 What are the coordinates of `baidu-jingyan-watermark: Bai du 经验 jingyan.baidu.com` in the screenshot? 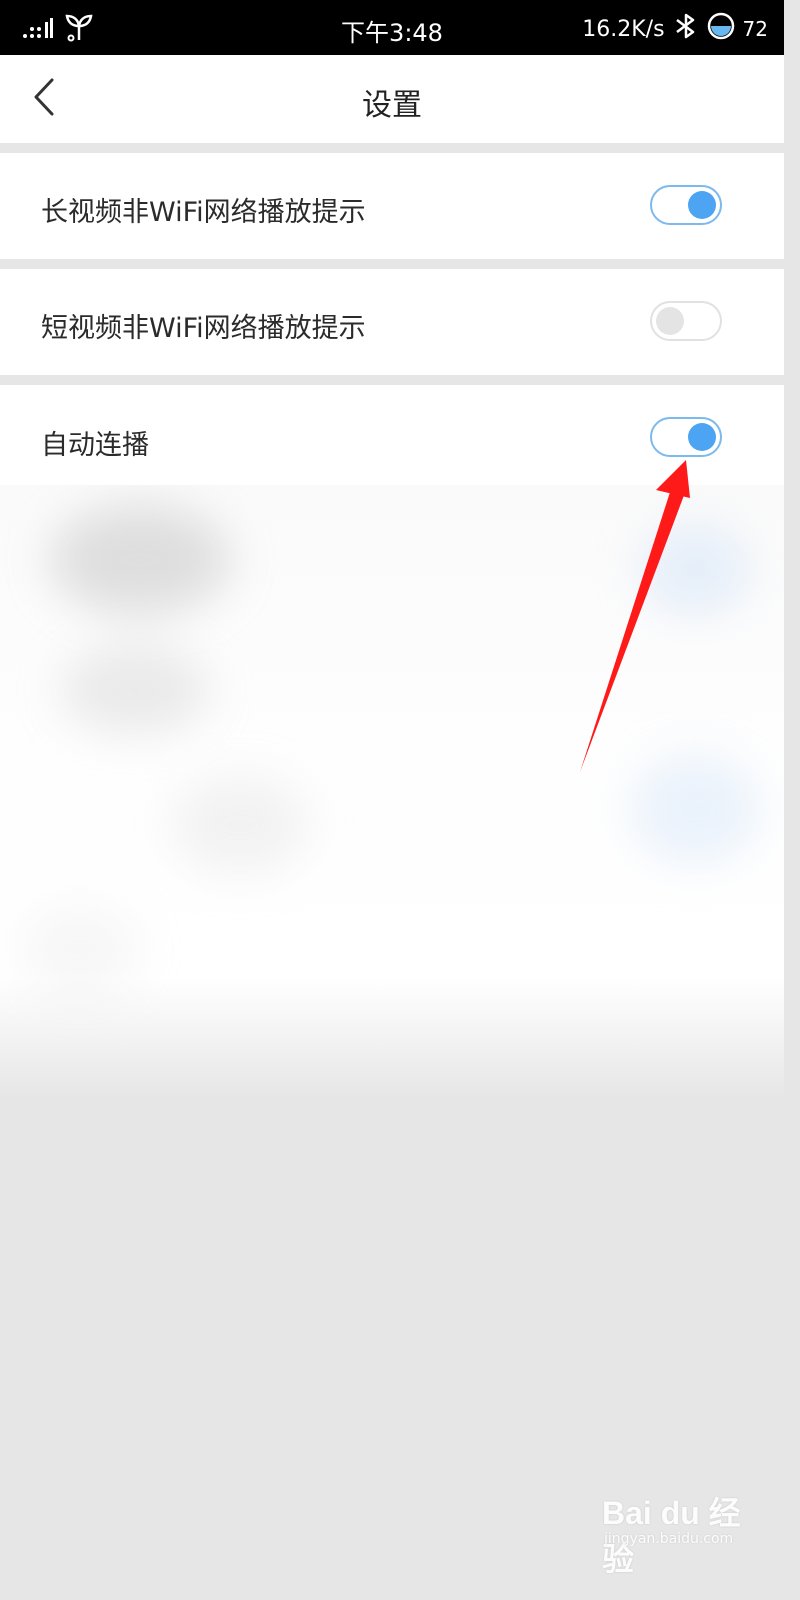 It's located at (683, 1532).